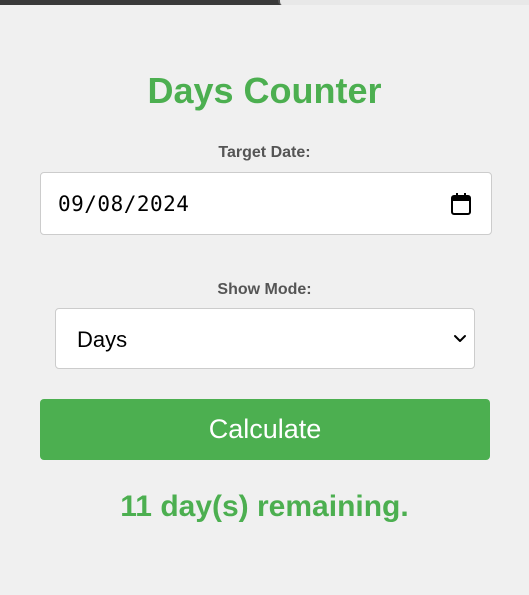 The image size is (529, 595). Describe the element at coordinates (460, 338) in the screenshot. I see `chevron-down-icon` at that location.